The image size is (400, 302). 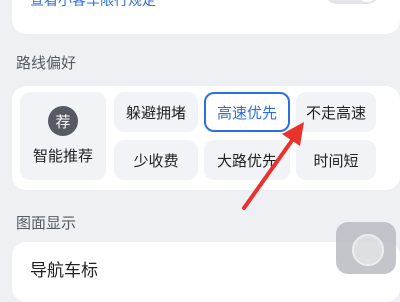 I want to click on restriction-toggle, so click(x=352, y=2).